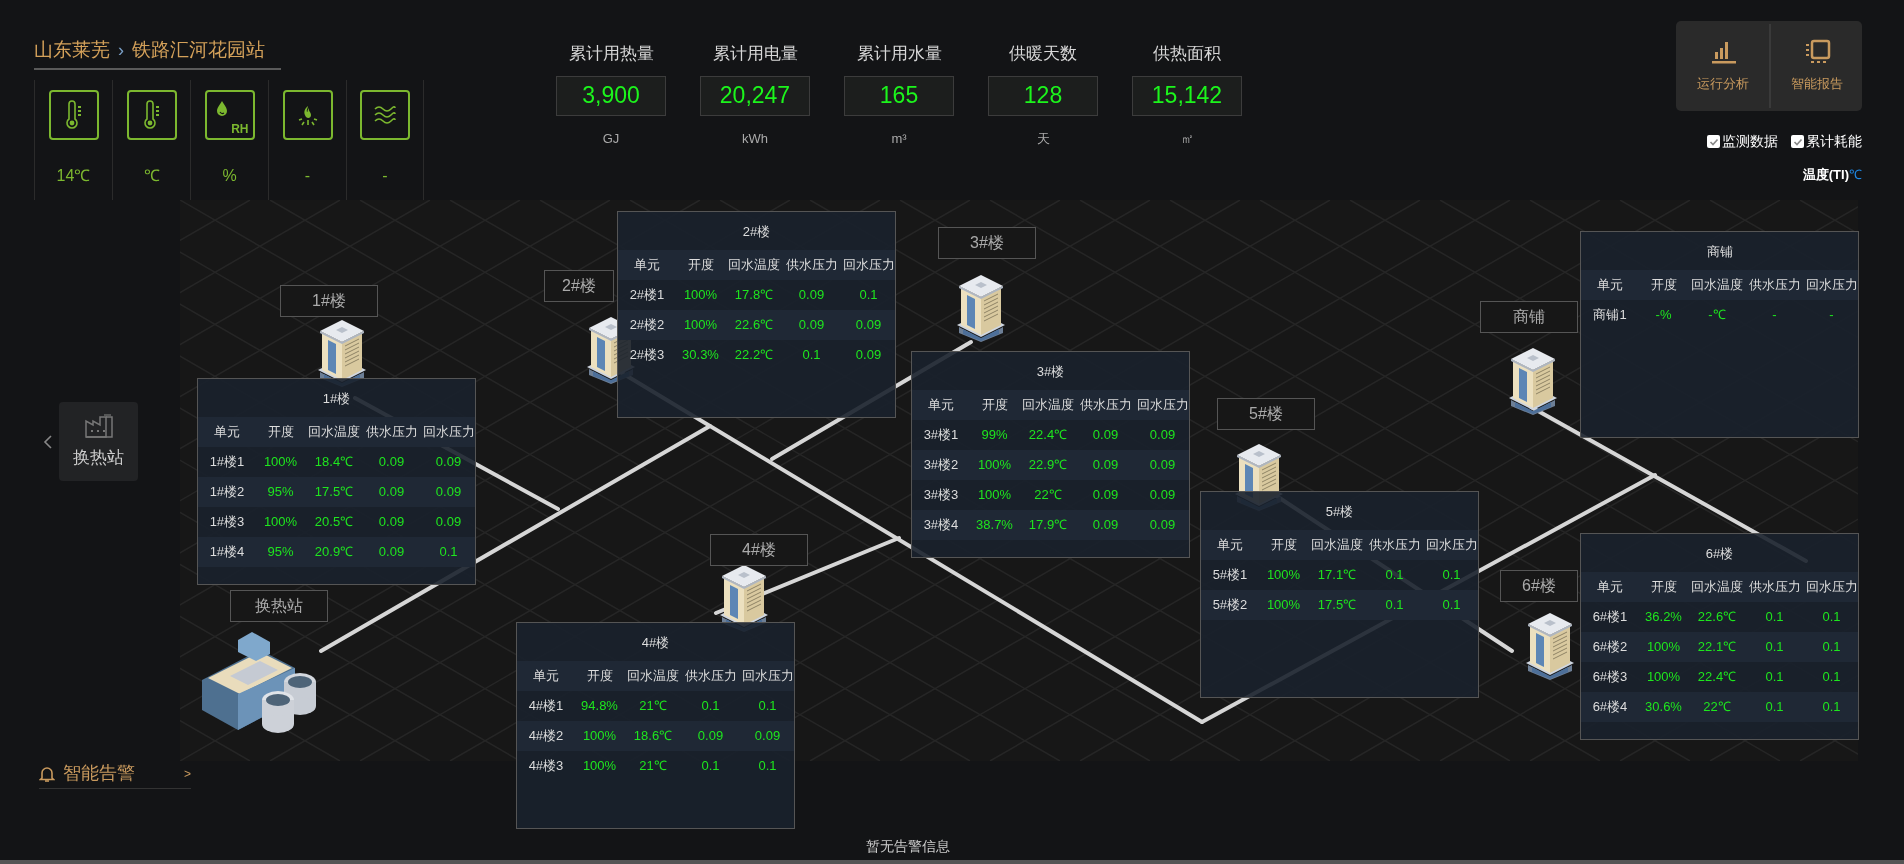  What do you see at coordinates (1187, 138) in the screenshot?
I see `stat-unit: ㎡` at bounding box center [1187, 138].